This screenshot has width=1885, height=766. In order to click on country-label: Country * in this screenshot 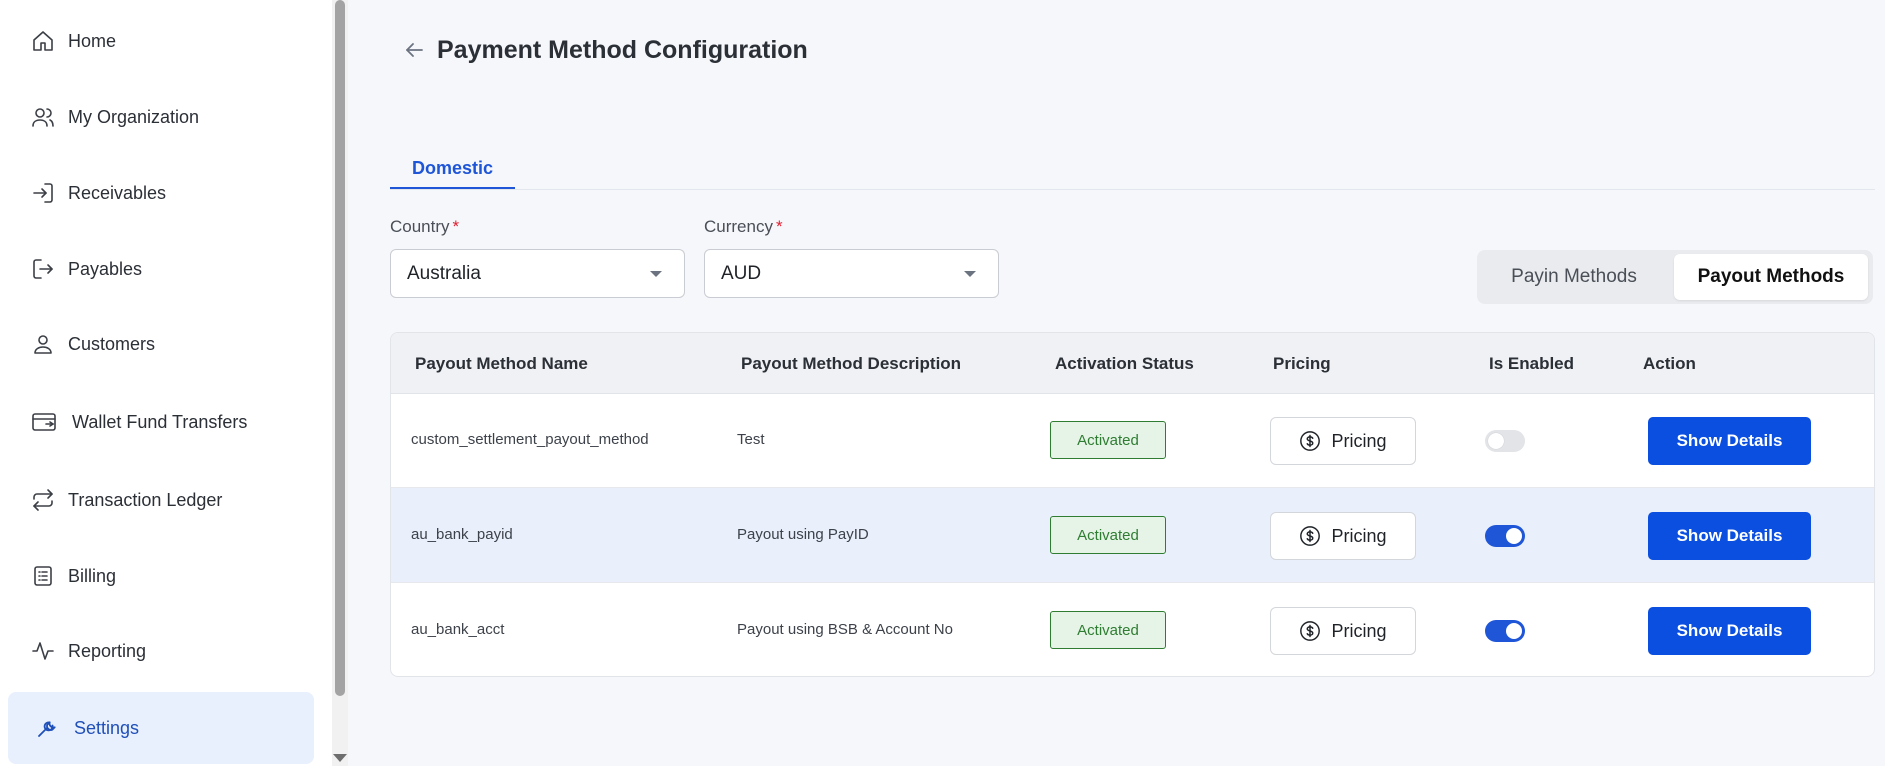, I will do `click(425, 226)`.